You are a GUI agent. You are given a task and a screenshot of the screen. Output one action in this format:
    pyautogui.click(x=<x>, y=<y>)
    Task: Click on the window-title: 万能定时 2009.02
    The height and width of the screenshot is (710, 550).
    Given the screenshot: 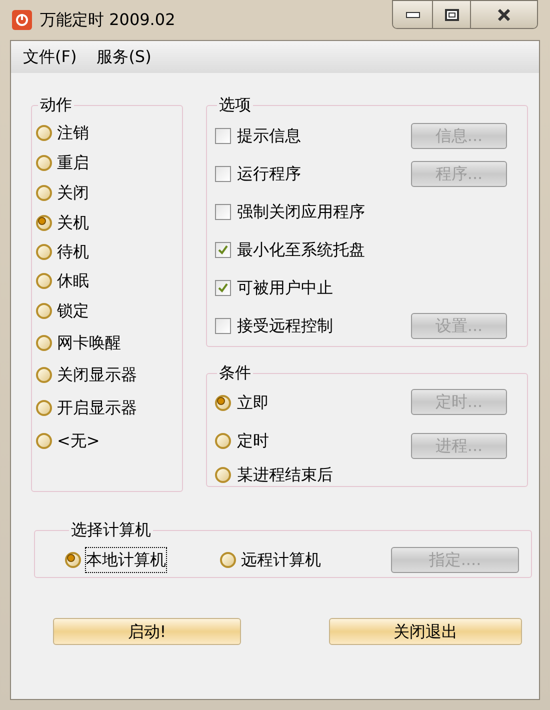 What is the action you would take?
    pyautogui.click(x=108, y=20)
    